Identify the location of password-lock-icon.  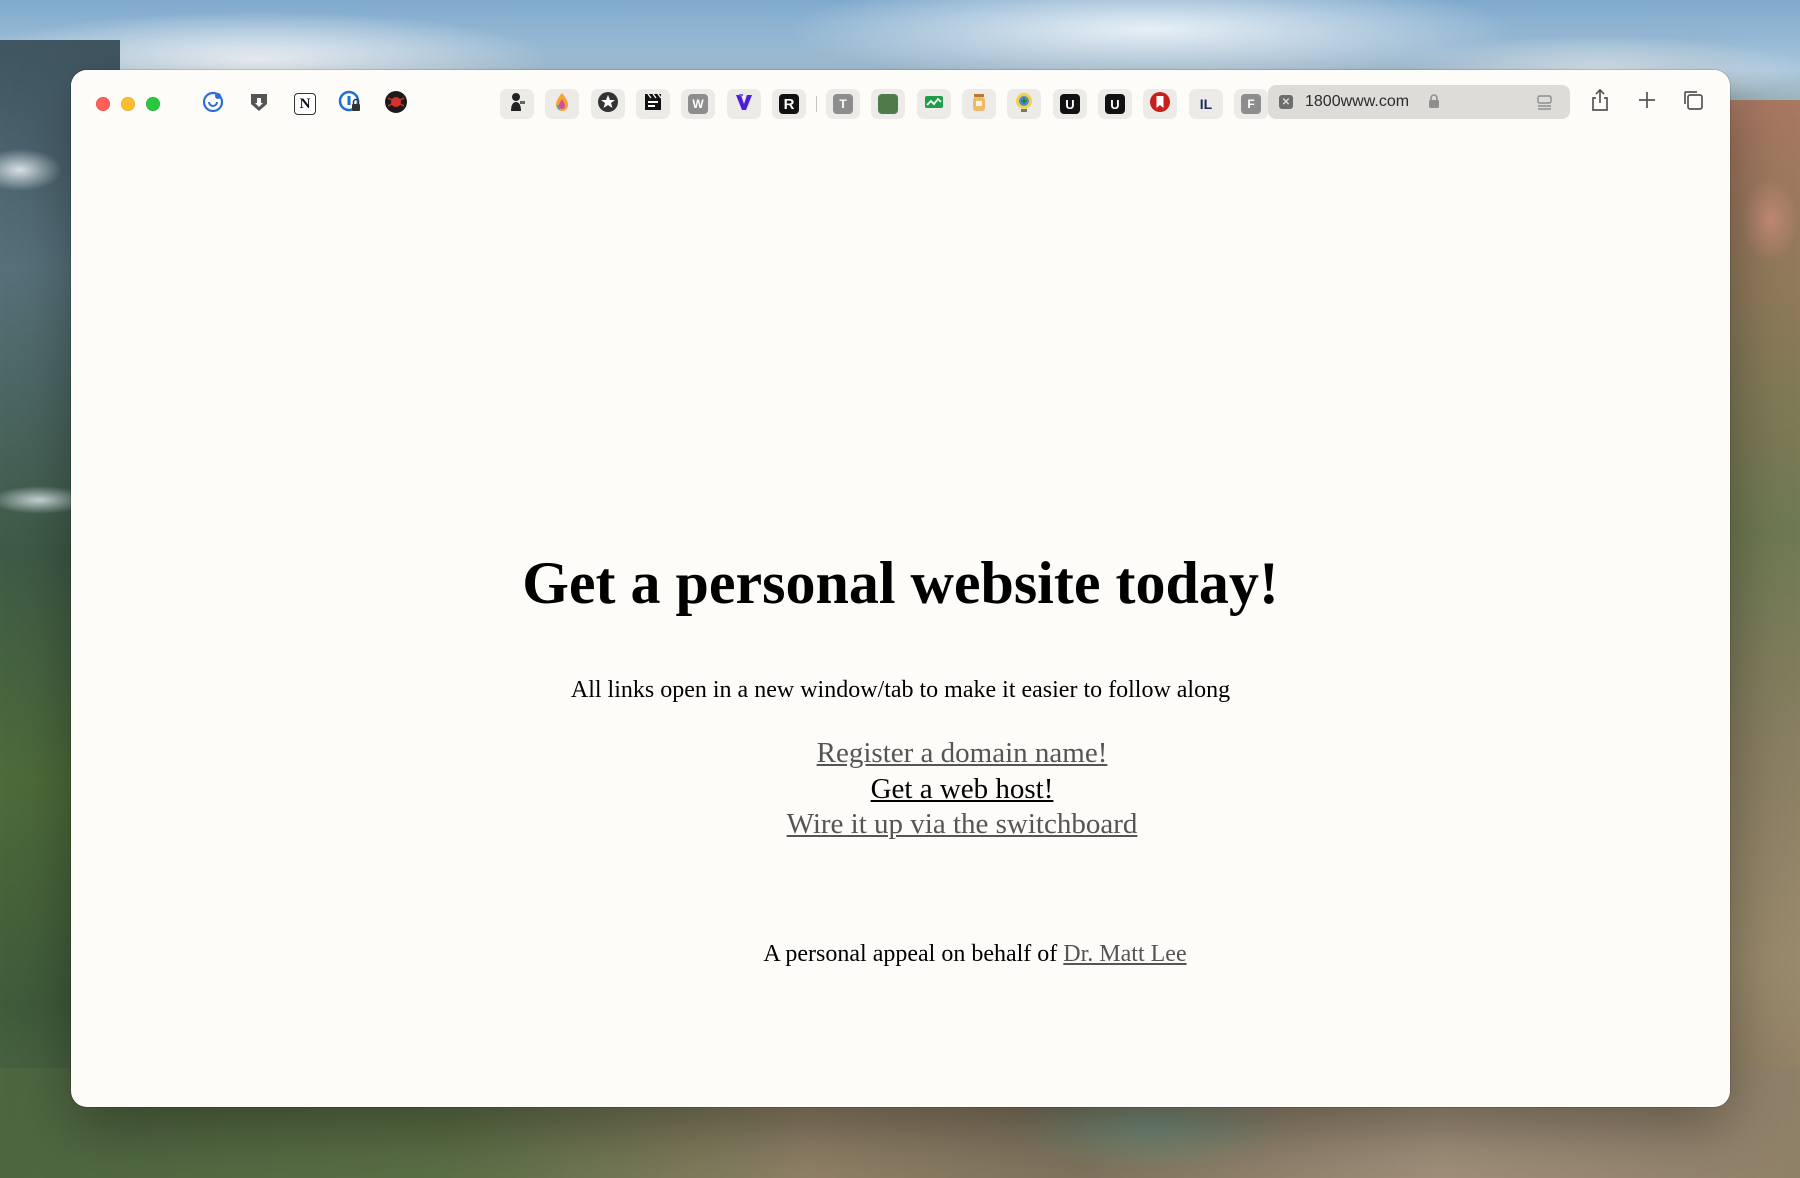
(350, 104).